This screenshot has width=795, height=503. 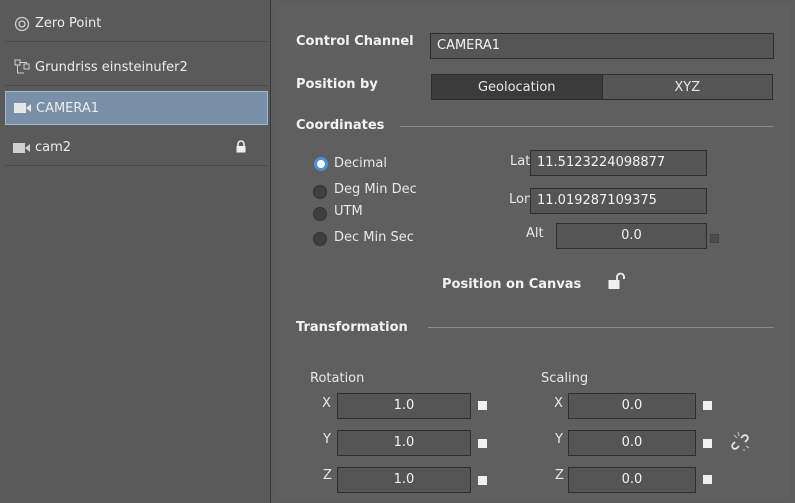 I want to click on sidebar-item-label: cam2, so click(x=53, y=147).